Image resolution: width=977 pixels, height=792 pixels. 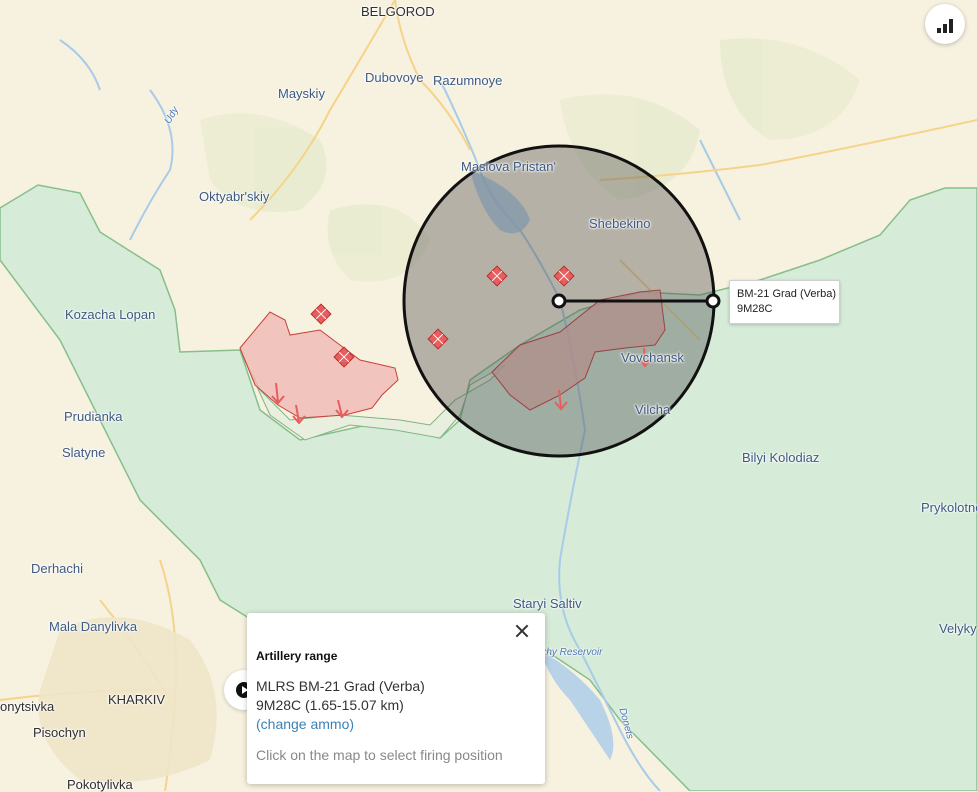 I want to click on place-label-onytsivka: onytsivka, so click(x=27, y=706).